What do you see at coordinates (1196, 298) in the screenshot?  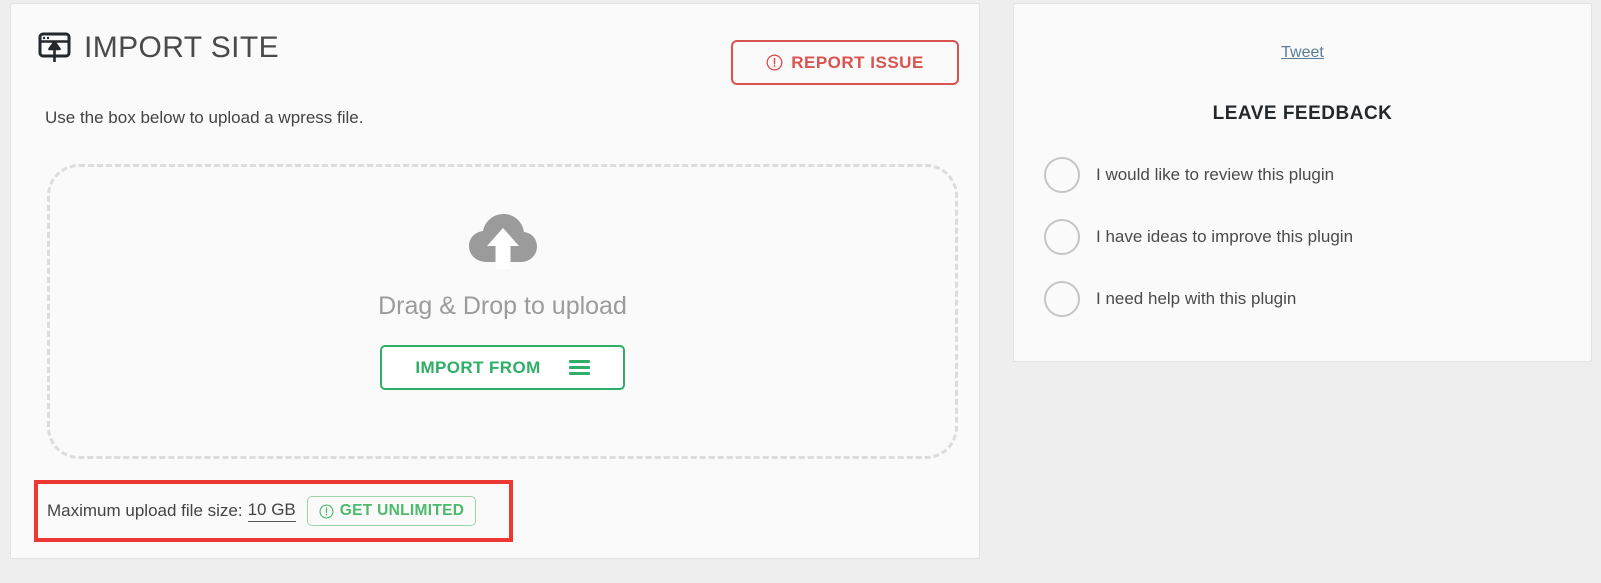 I see `feedback-option-label: I need help with this plugin` at bounding box center [1196, 298].